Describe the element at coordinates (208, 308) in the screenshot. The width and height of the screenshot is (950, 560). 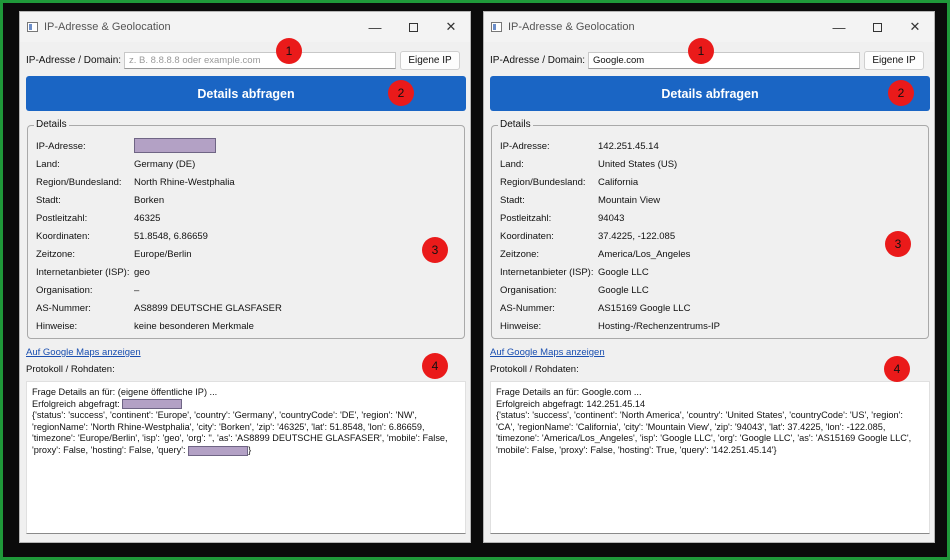
I see `detail-value-as: AS8899 DEUTSCHE GLASFASER` at that location.